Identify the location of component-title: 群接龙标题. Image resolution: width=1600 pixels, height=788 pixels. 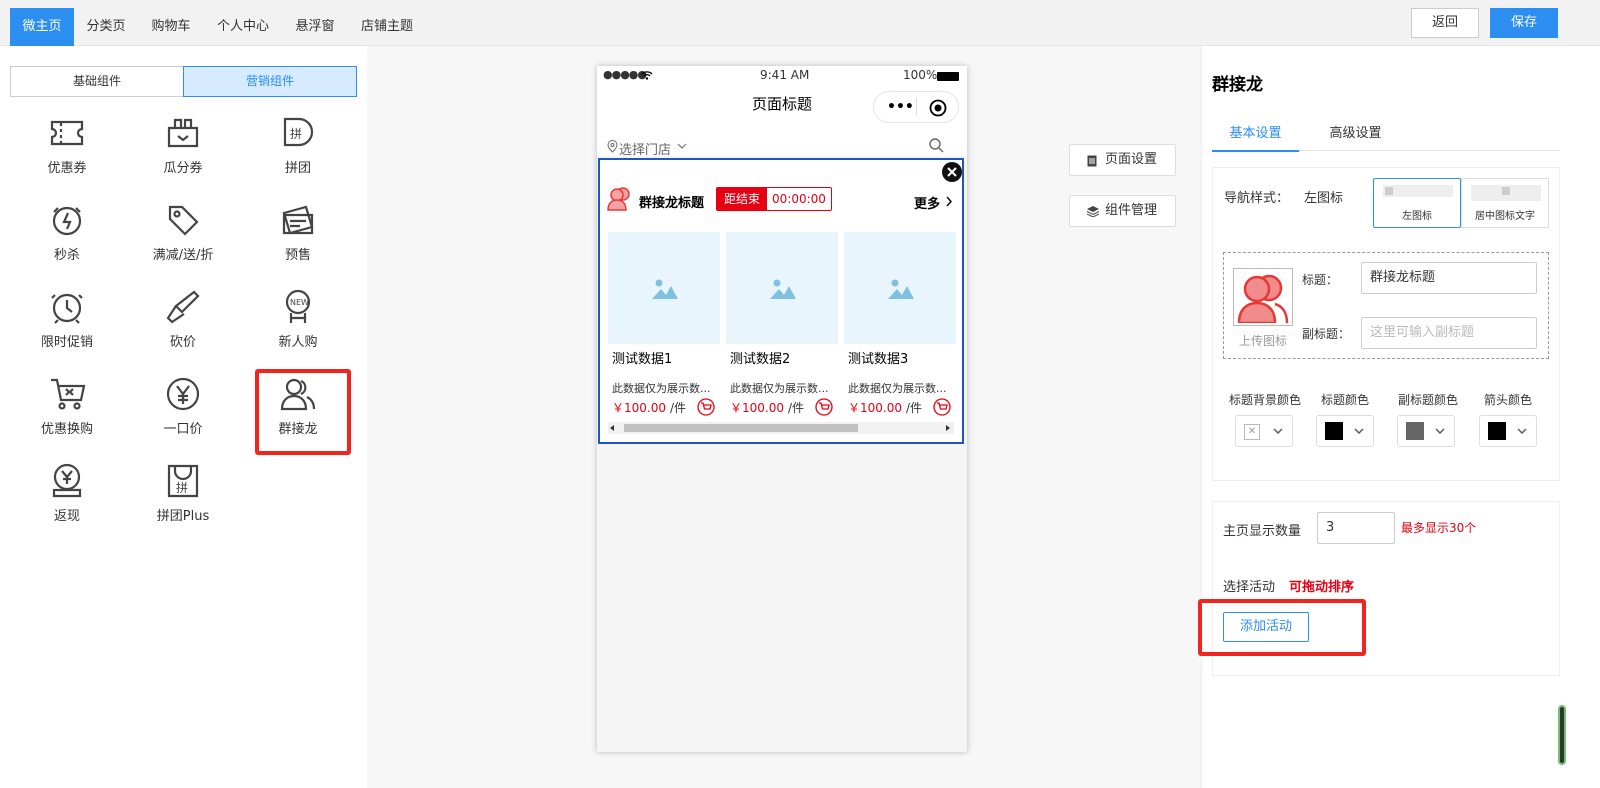
(672, 203).